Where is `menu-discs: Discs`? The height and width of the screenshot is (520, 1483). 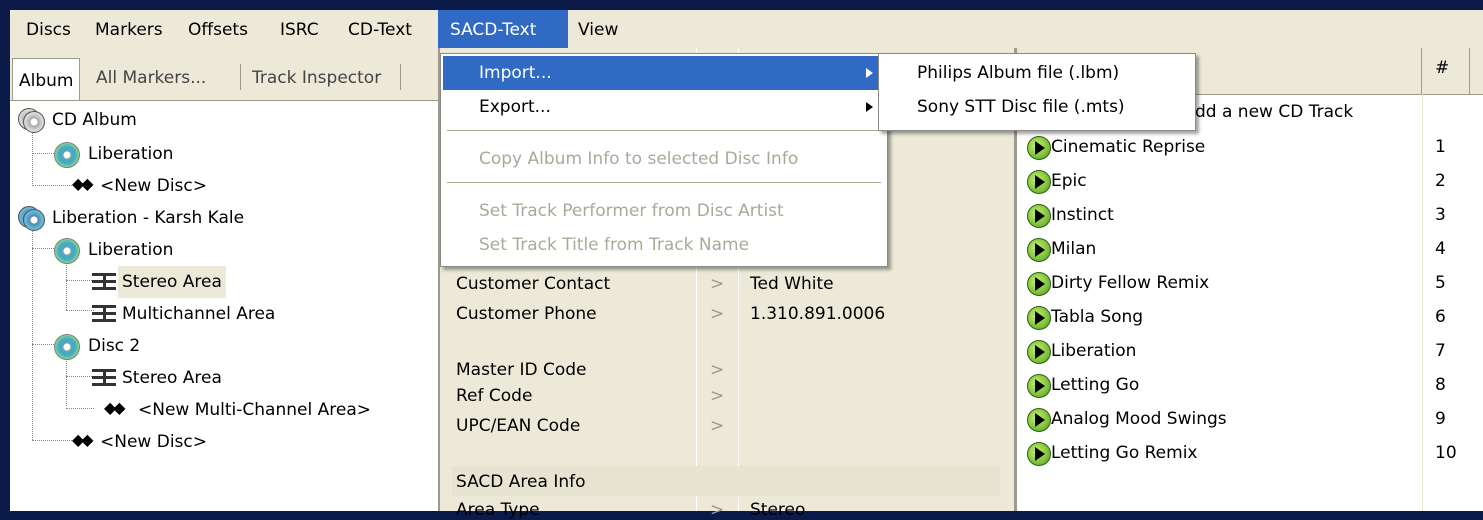 menu-discs: Discs is located at coordinates (48, 29).